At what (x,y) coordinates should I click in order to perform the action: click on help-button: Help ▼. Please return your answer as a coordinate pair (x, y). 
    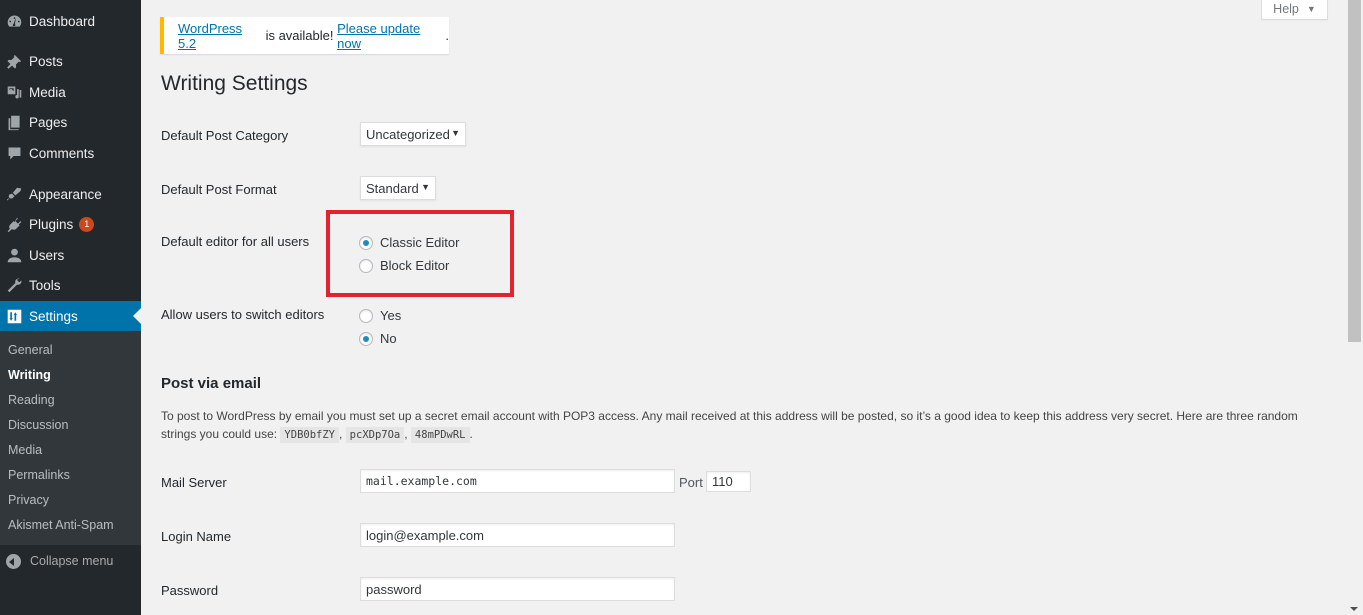
    Looking at the image, I should click on (1294, 10).